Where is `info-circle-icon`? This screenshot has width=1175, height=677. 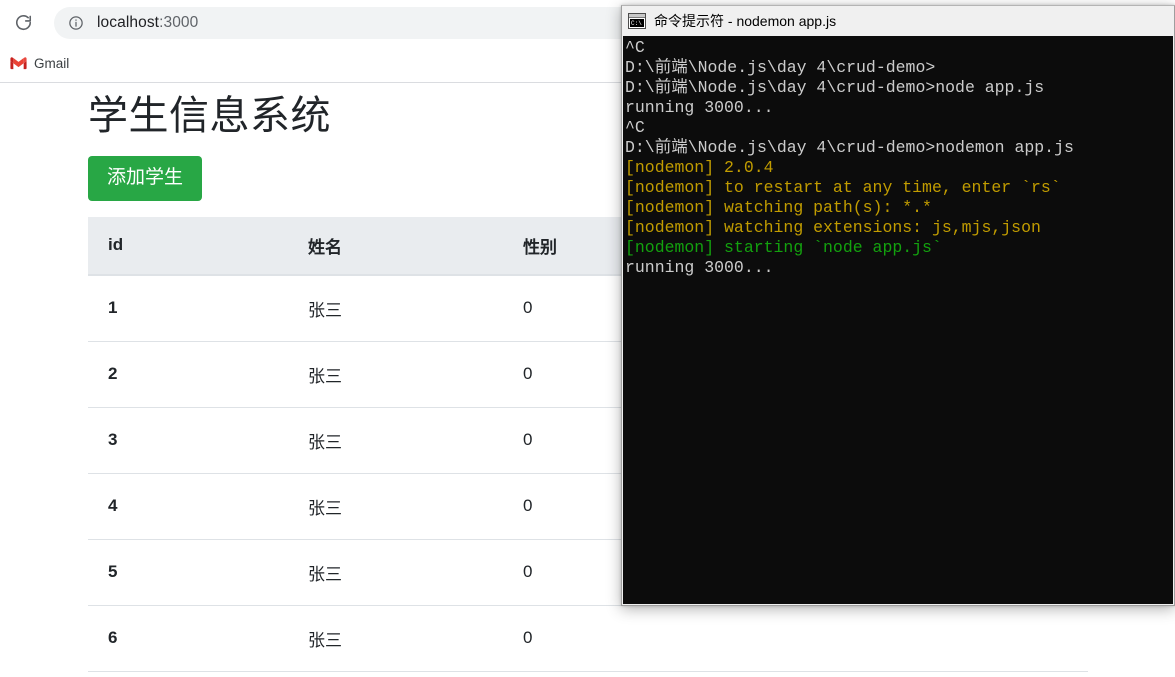 info-circle-icon is located at coordinates (76, 23).